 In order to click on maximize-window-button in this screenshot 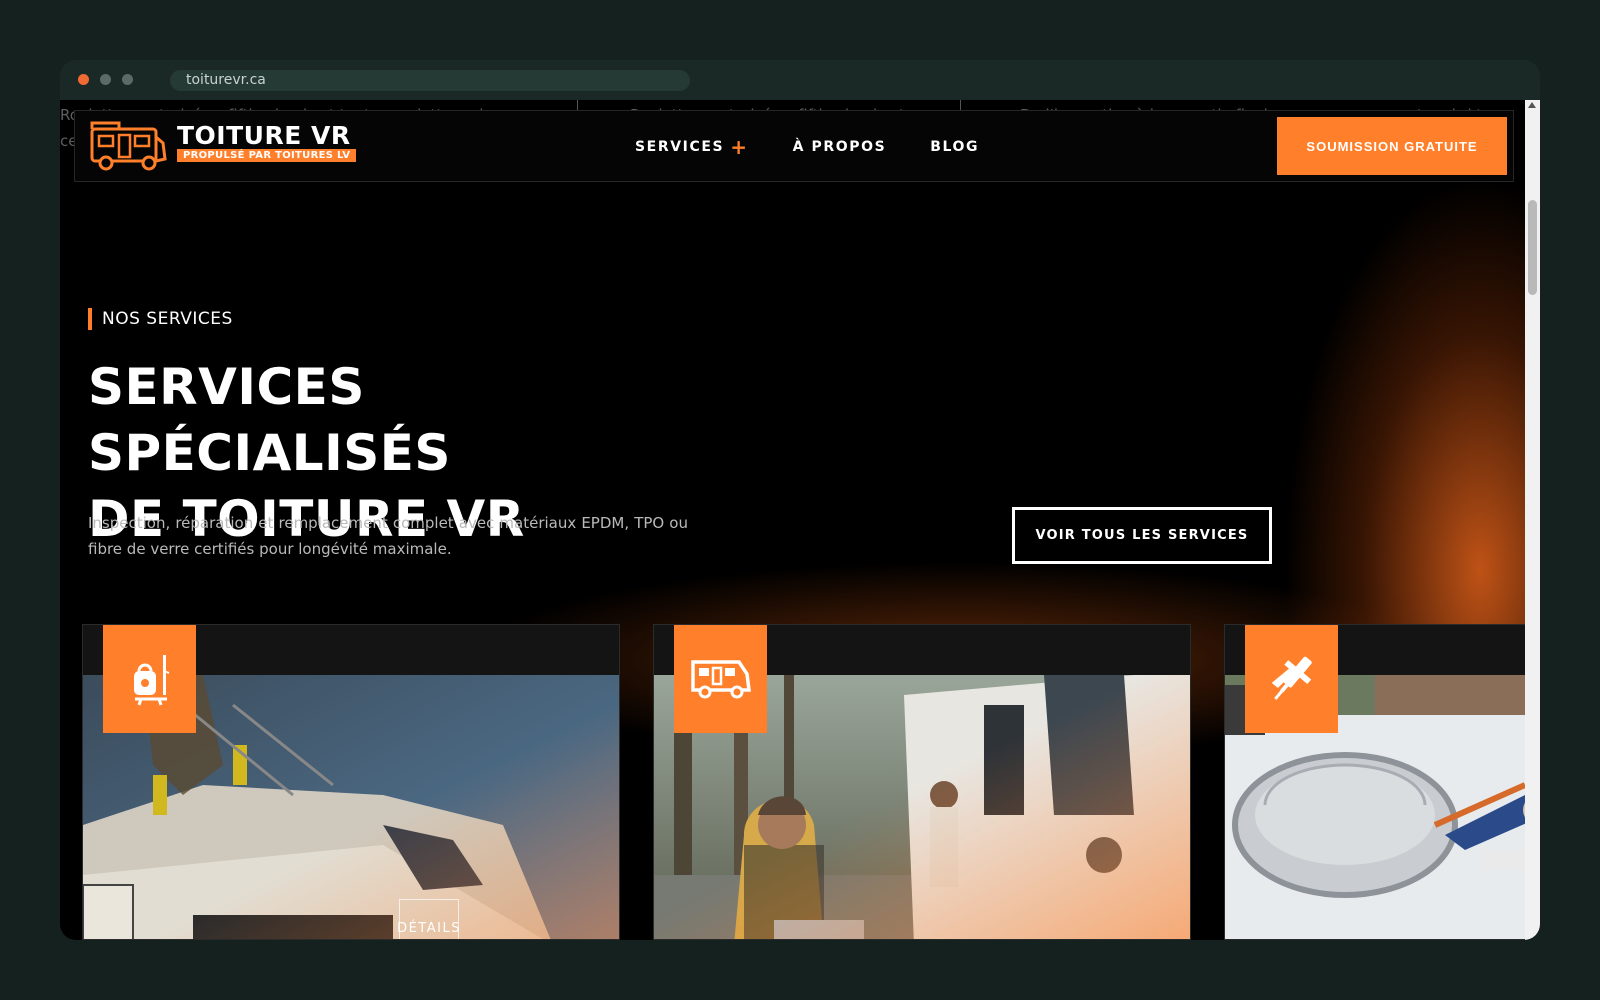, I will do `click(127, 79)`.